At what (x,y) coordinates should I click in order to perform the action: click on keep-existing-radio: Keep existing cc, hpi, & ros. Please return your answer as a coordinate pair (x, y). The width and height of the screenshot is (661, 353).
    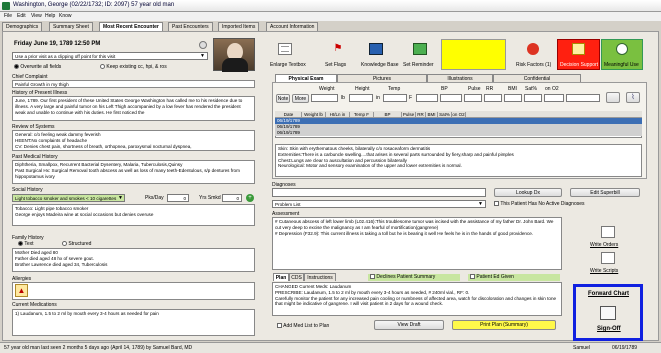
    Looking at the image, I should click on (133, 67).